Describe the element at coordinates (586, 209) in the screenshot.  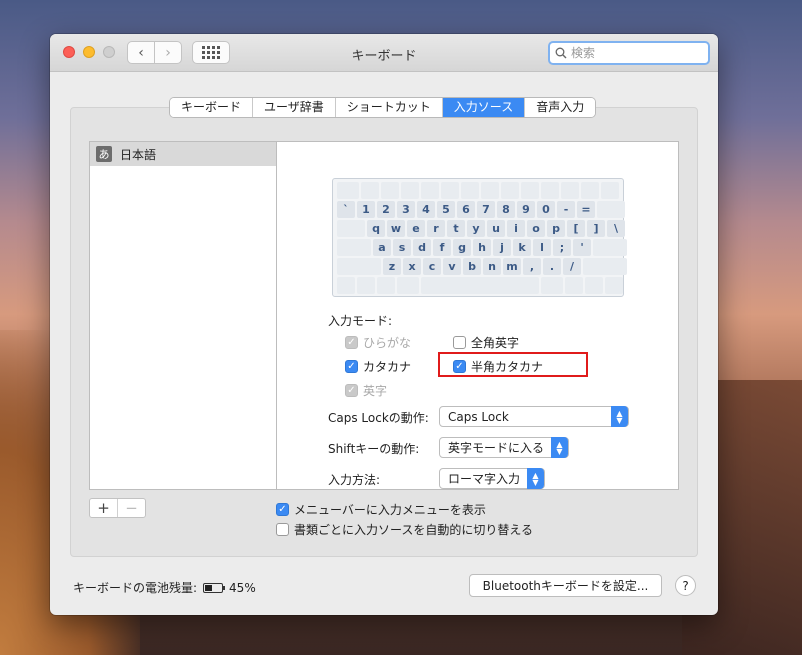
I see `key: =` at that location.